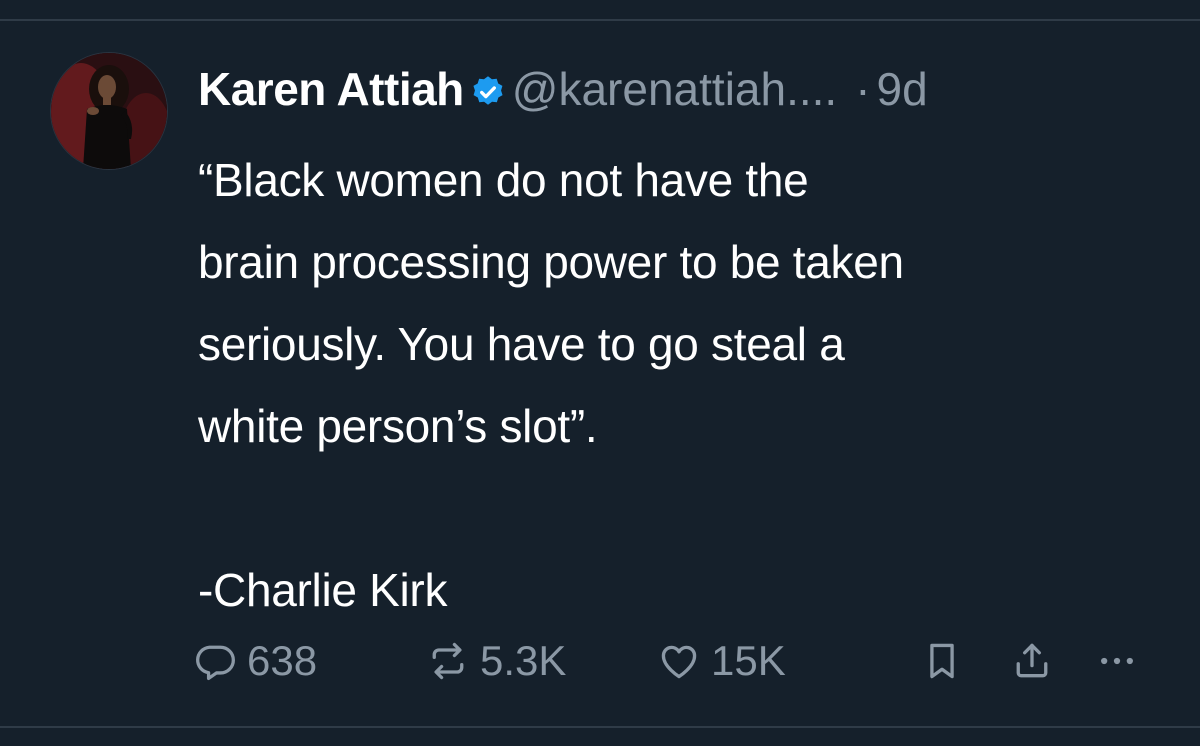 Image resolution: width=1200 pixels, height=746 pixels. I want to click on heart-icon, so click(679, 662).